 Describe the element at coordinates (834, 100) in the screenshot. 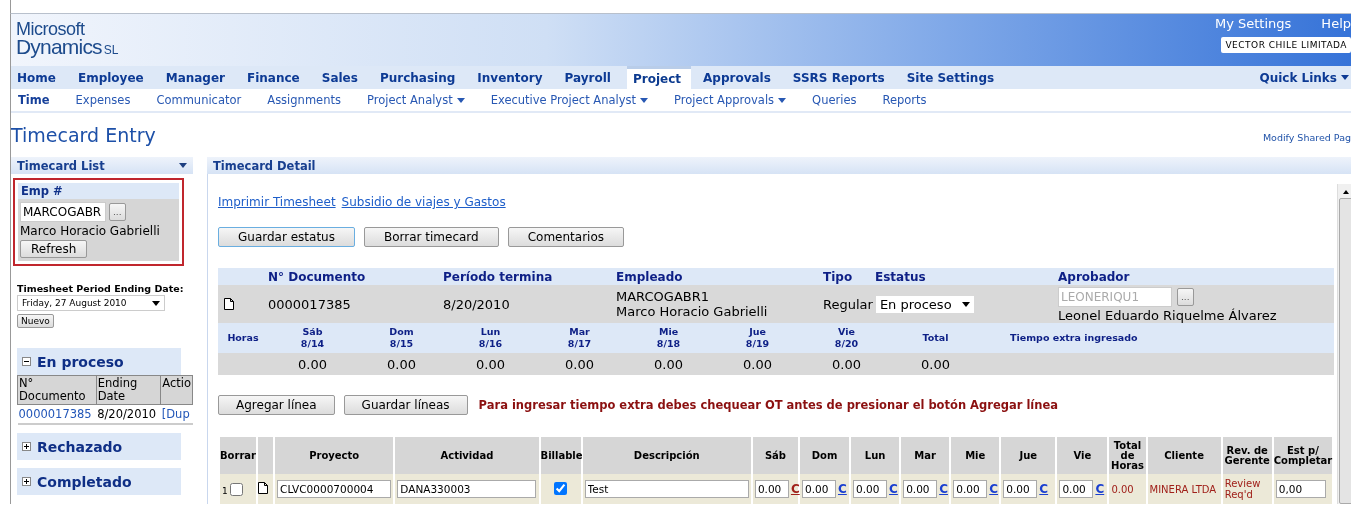

I see `subnav-link: Queries` at that location.